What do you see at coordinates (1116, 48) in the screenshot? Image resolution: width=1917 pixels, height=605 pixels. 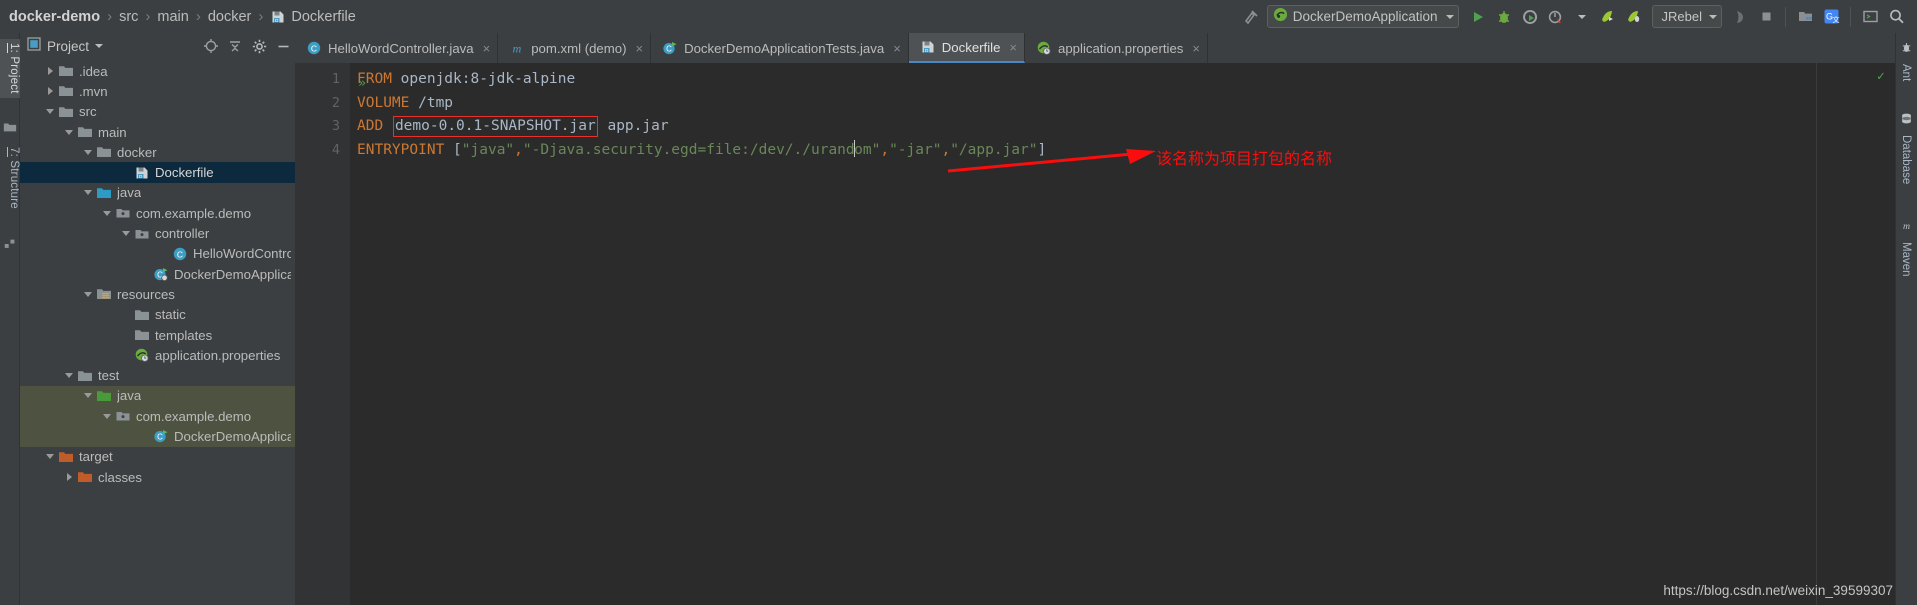 I see `editor-tab-application-properties: application.properties ×` at bounding box center [1116, 48].